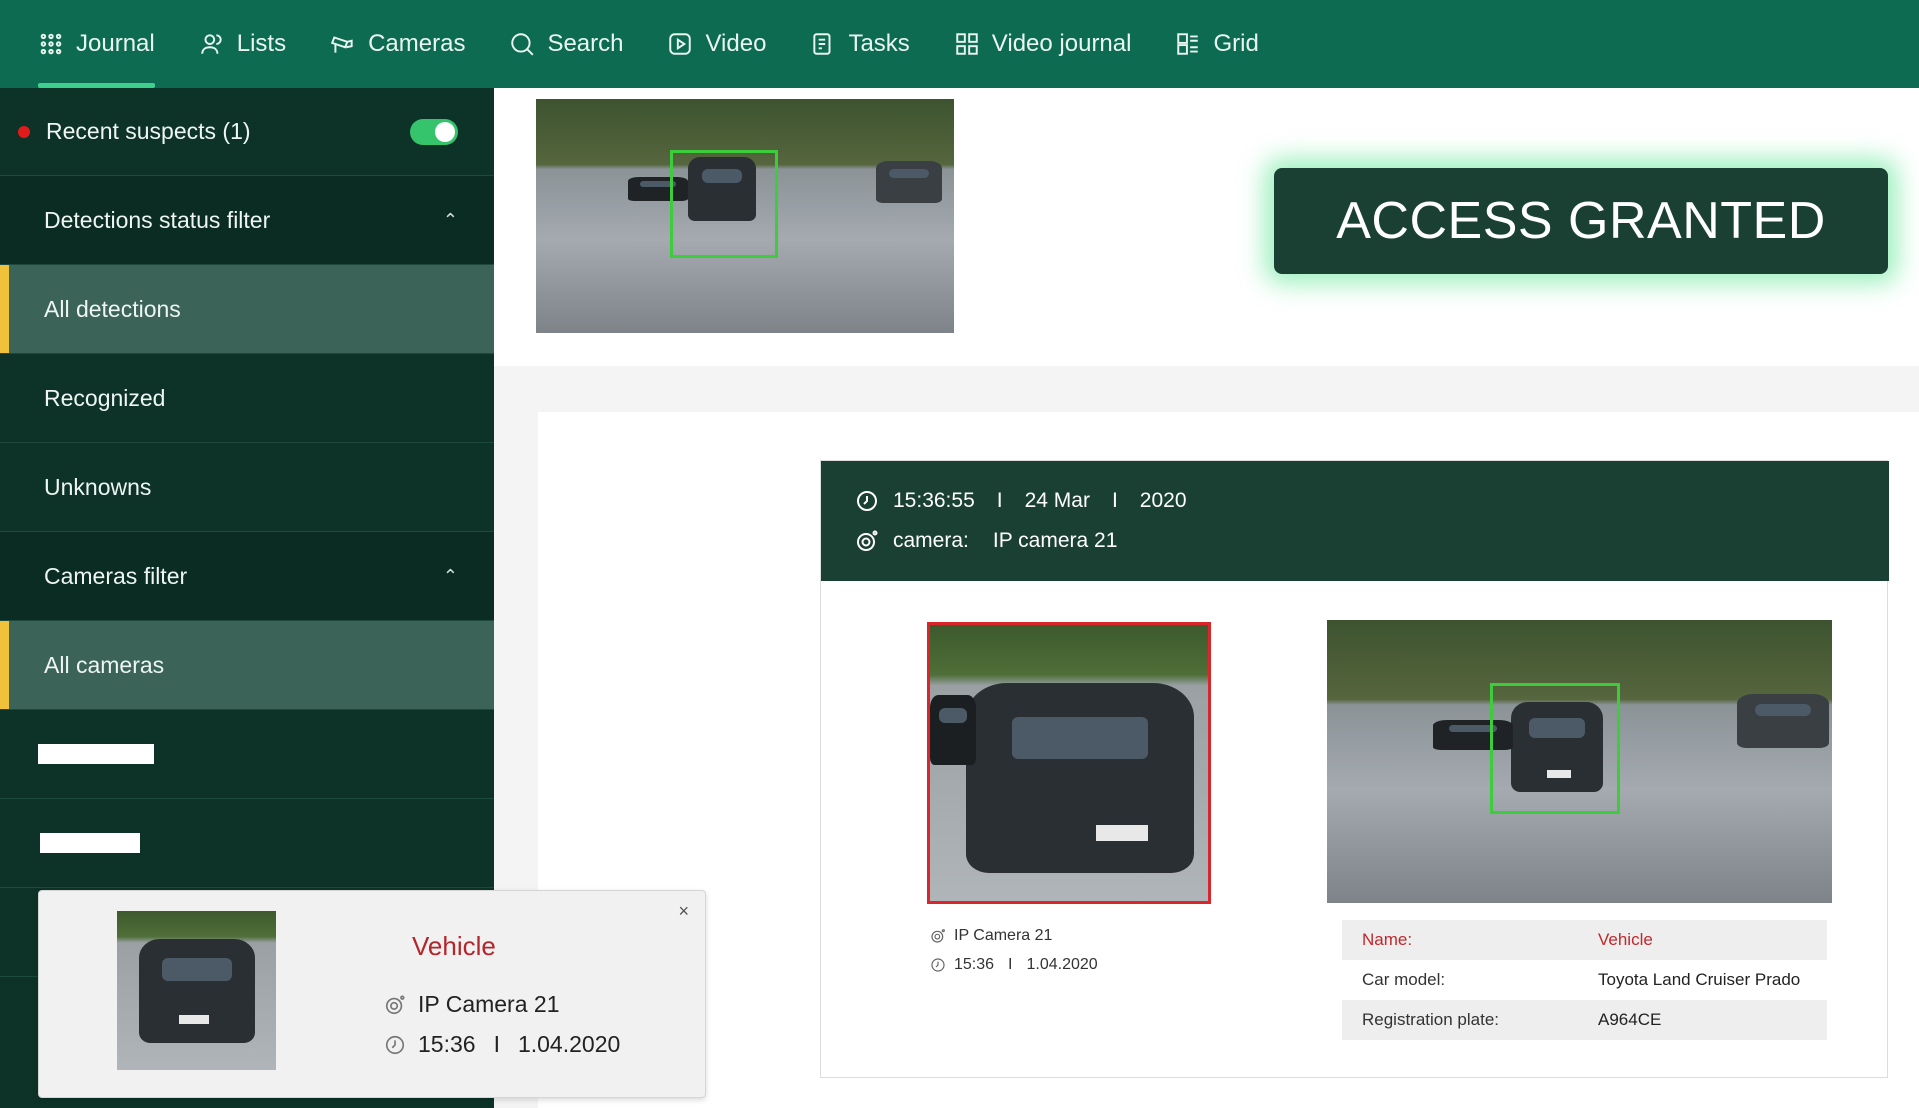 The height and width of the screenshot is (1108, 1919). Describe the element at coordinates (1387, 939) in the screenshot. I see `detail-key: Name:` at that location.